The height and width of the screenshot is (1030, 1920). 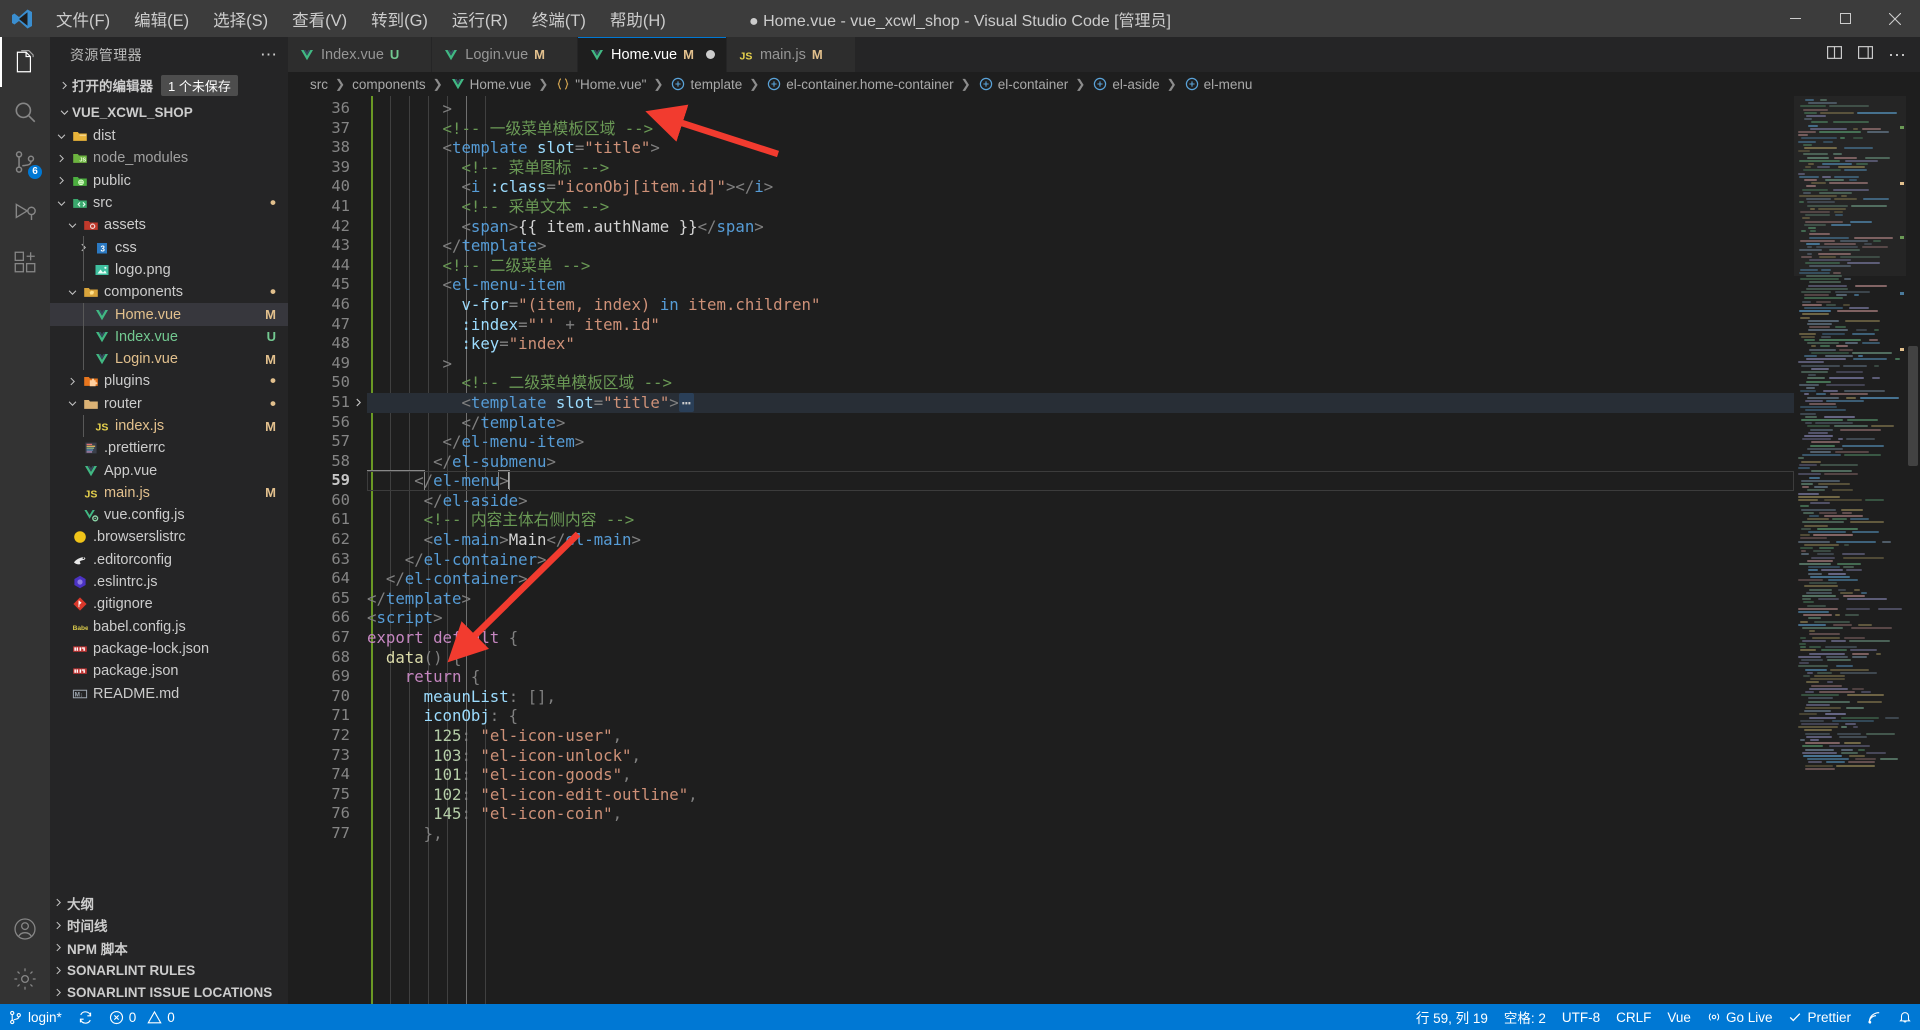 I want to click on project-root-section: VUE_XCWL_SHOP, so click(x=169, y=112).